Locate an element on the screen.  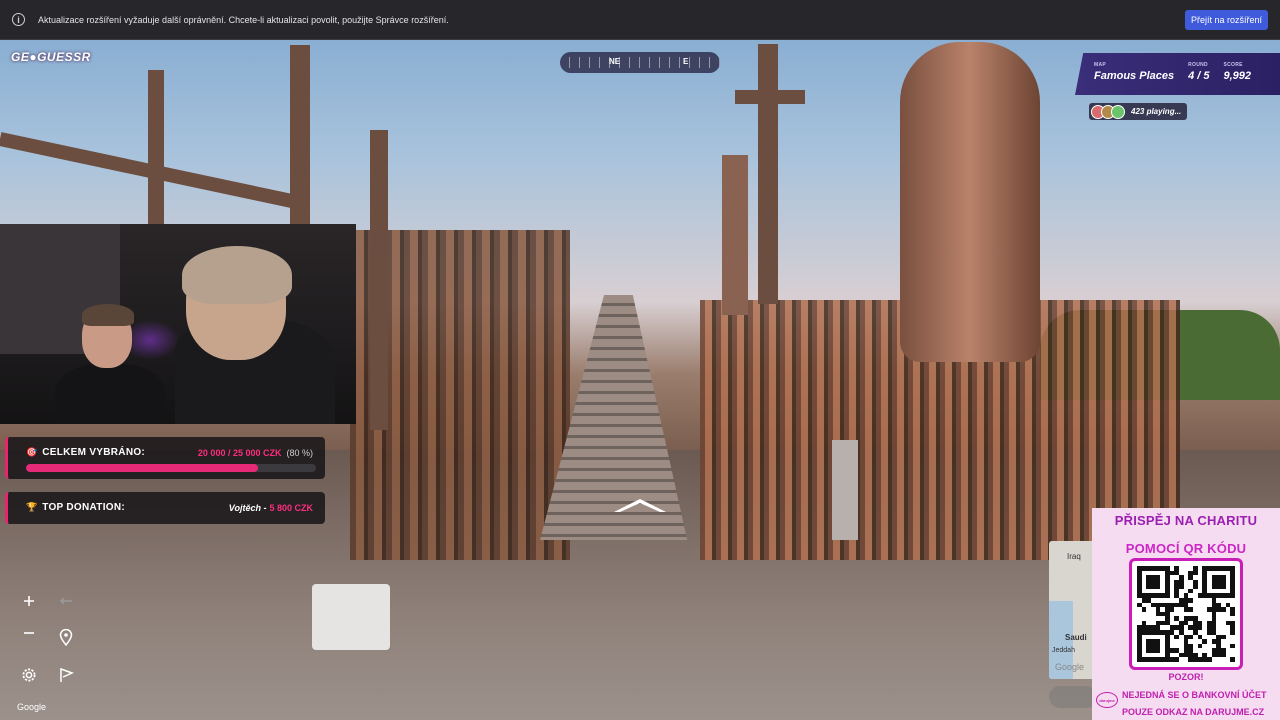
donation-progress-fill is located at coordinates (142, 468).